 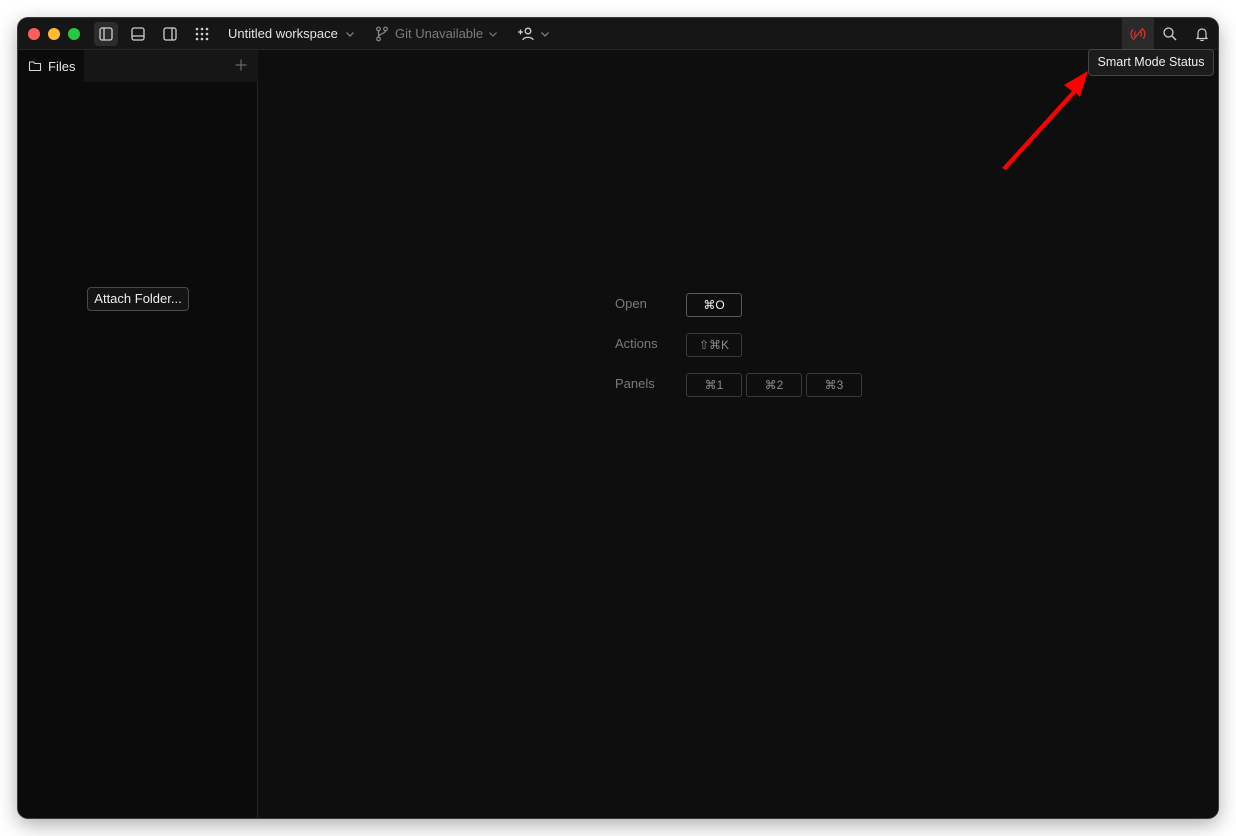 I want to click on panel-bottom-icon, so click(x=138, y=34).